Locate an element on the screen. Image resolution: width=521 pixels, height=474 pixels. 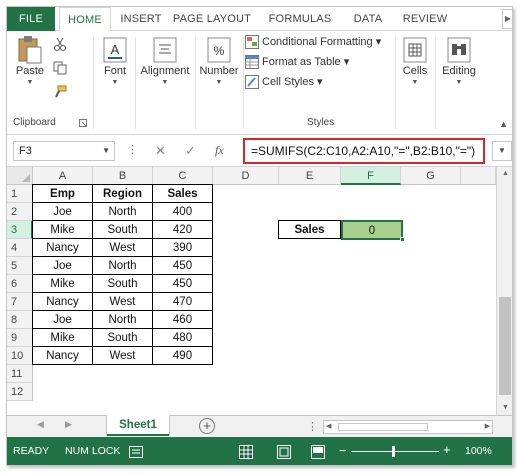
zoom-slider-handle is located at coordinates (393, 451).